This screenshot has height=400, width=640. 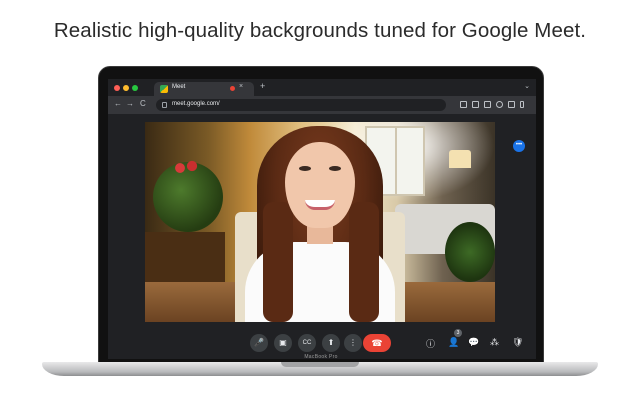 I want to click on bookmark-star-icon, so click(x=499, y=104).